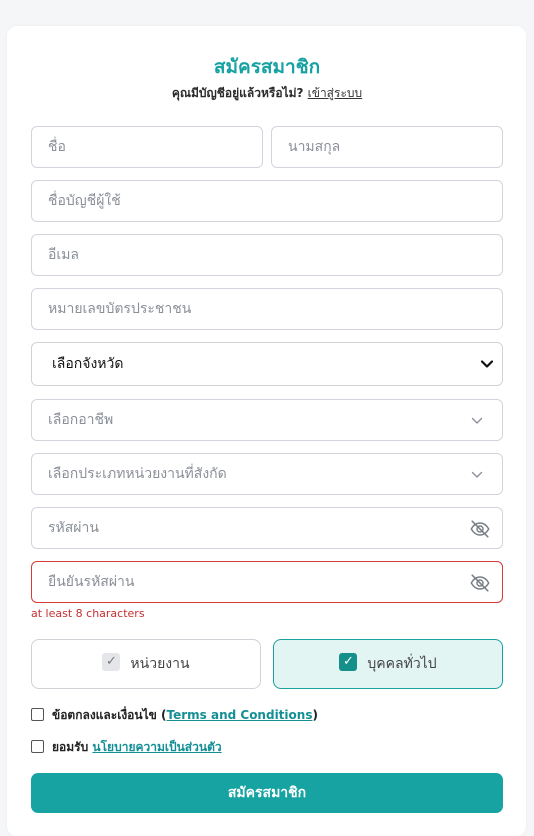 The image size is (534, 836). What do you see at coordinates (267, 793) in the screenshot?
I see `signup-submit-button: สมัครสมาชิก` at bounding box center [267, 793].